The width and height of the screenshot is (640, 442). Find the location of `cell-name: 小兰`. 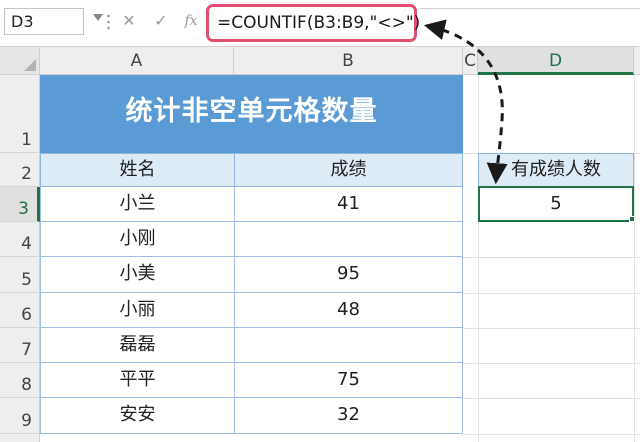

cell-name: 小兰 is located at coordinates (137, 204).